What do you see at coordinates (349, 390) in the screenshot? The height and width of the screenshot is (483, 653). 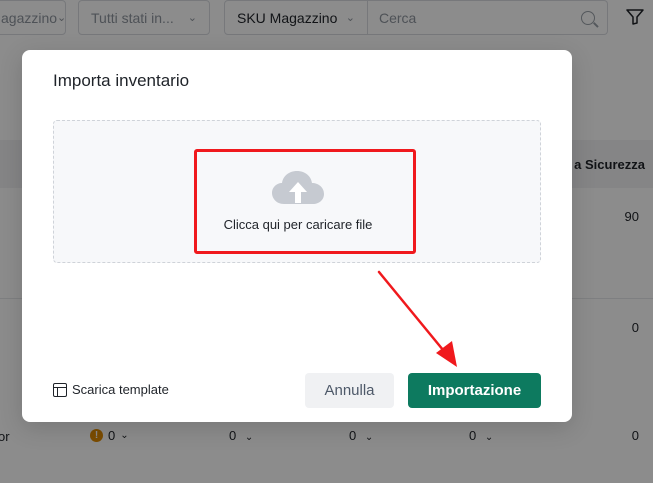 I see `cancel-button: Annulla` at bounding box center [349, 390].